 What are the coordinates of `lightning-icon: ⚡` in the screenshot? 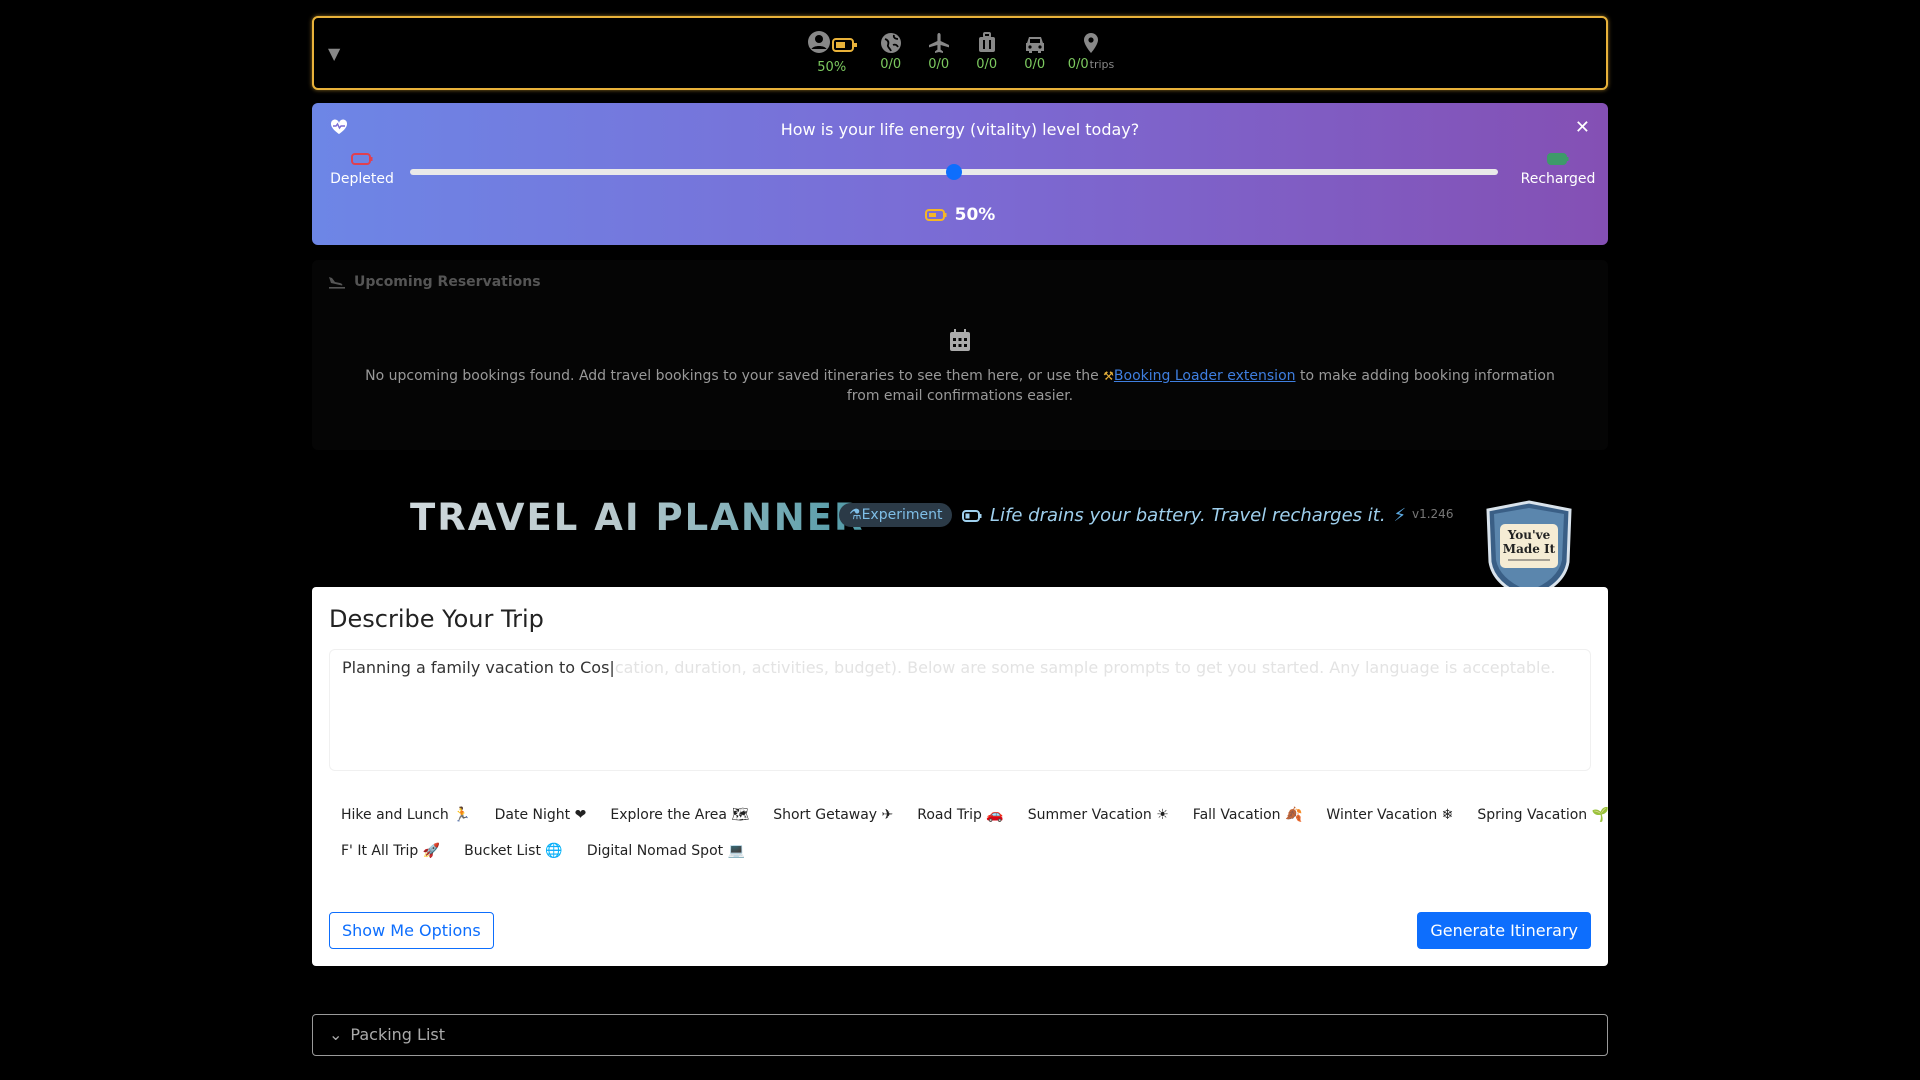 It's located at (1400, 515).